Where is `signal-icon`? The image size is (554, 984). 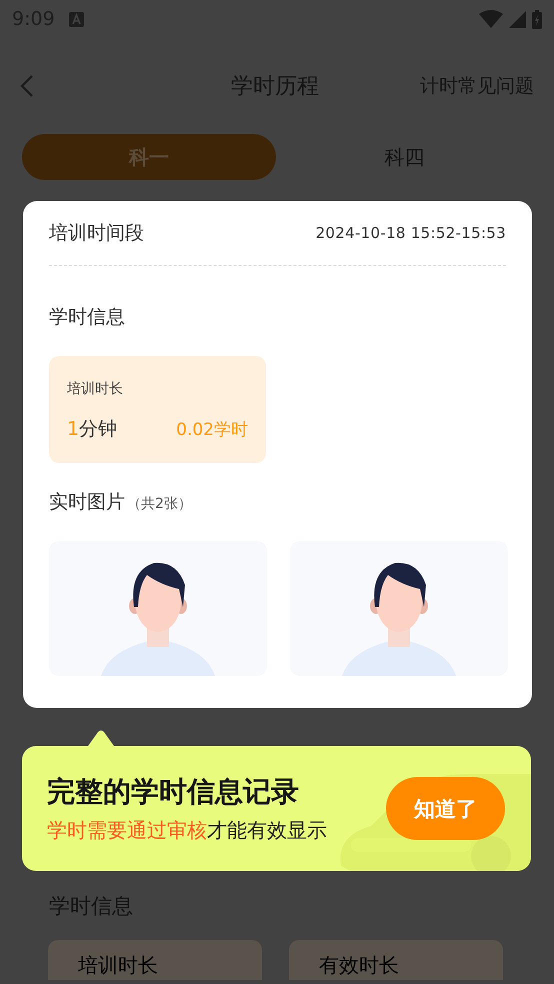 signal-icon is located at coordinates (517, 19).